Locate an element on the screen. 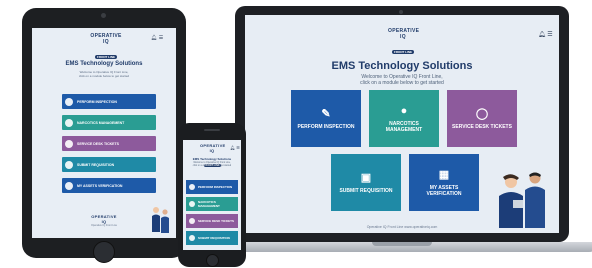 This screenshot has width=592, height=268. tablet-camera is located at coordinates (103, 15).